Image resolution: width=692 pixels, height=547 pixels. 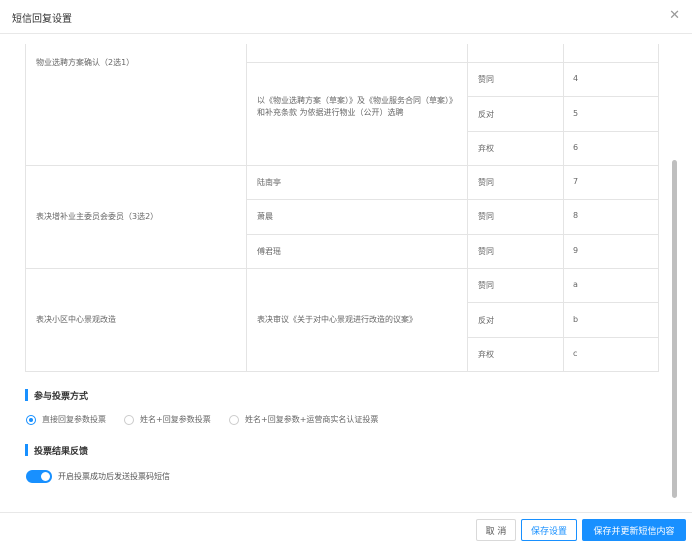 What do you see at coordinates (576, 181) in the screenshot?
I see `option-code: 7` at bounding box center [576, 181].